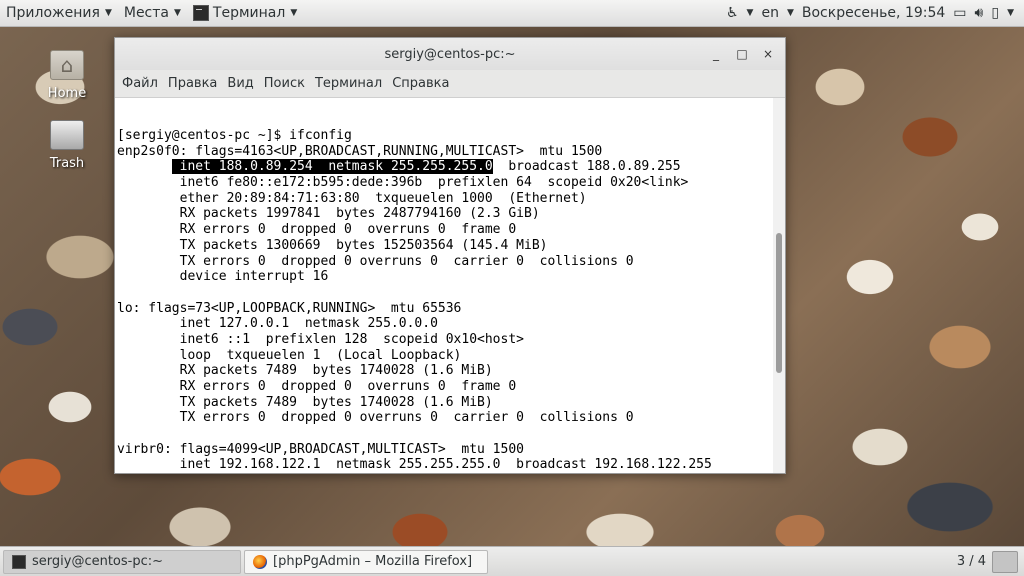  What do you see at coordinates (305, 402) in the screenshot?
I see `terminal-line: TX packets 7489 bytes 1740028 (1.6 MiB)` at bounding box center [305, 402].